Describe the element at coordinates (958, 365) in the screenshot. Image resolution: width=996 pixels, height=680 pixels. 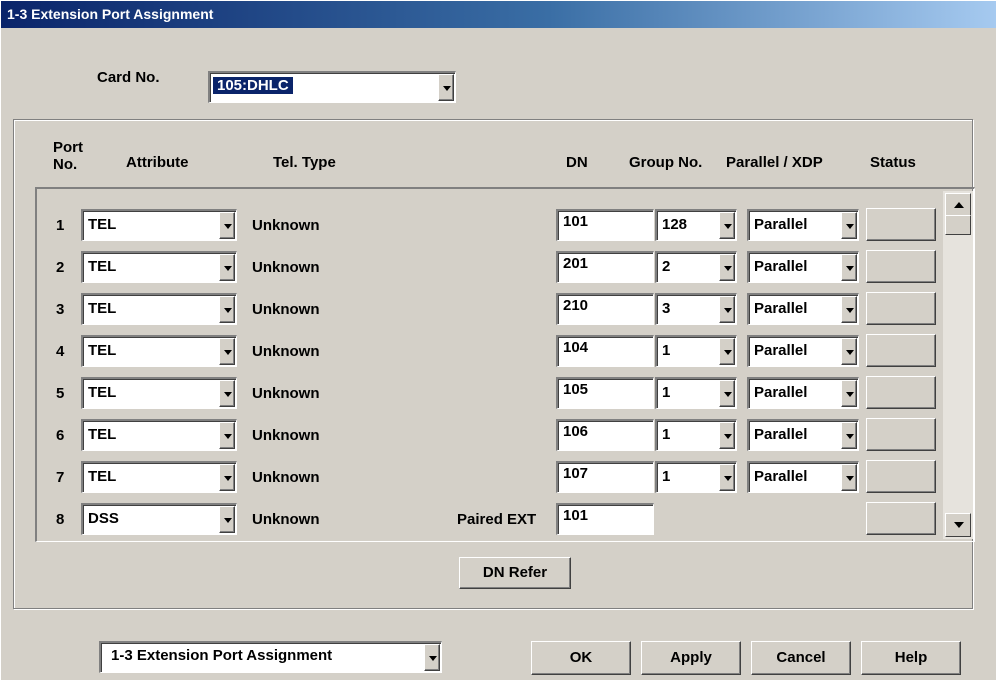
I see `vertical-scrollbar` at that location.